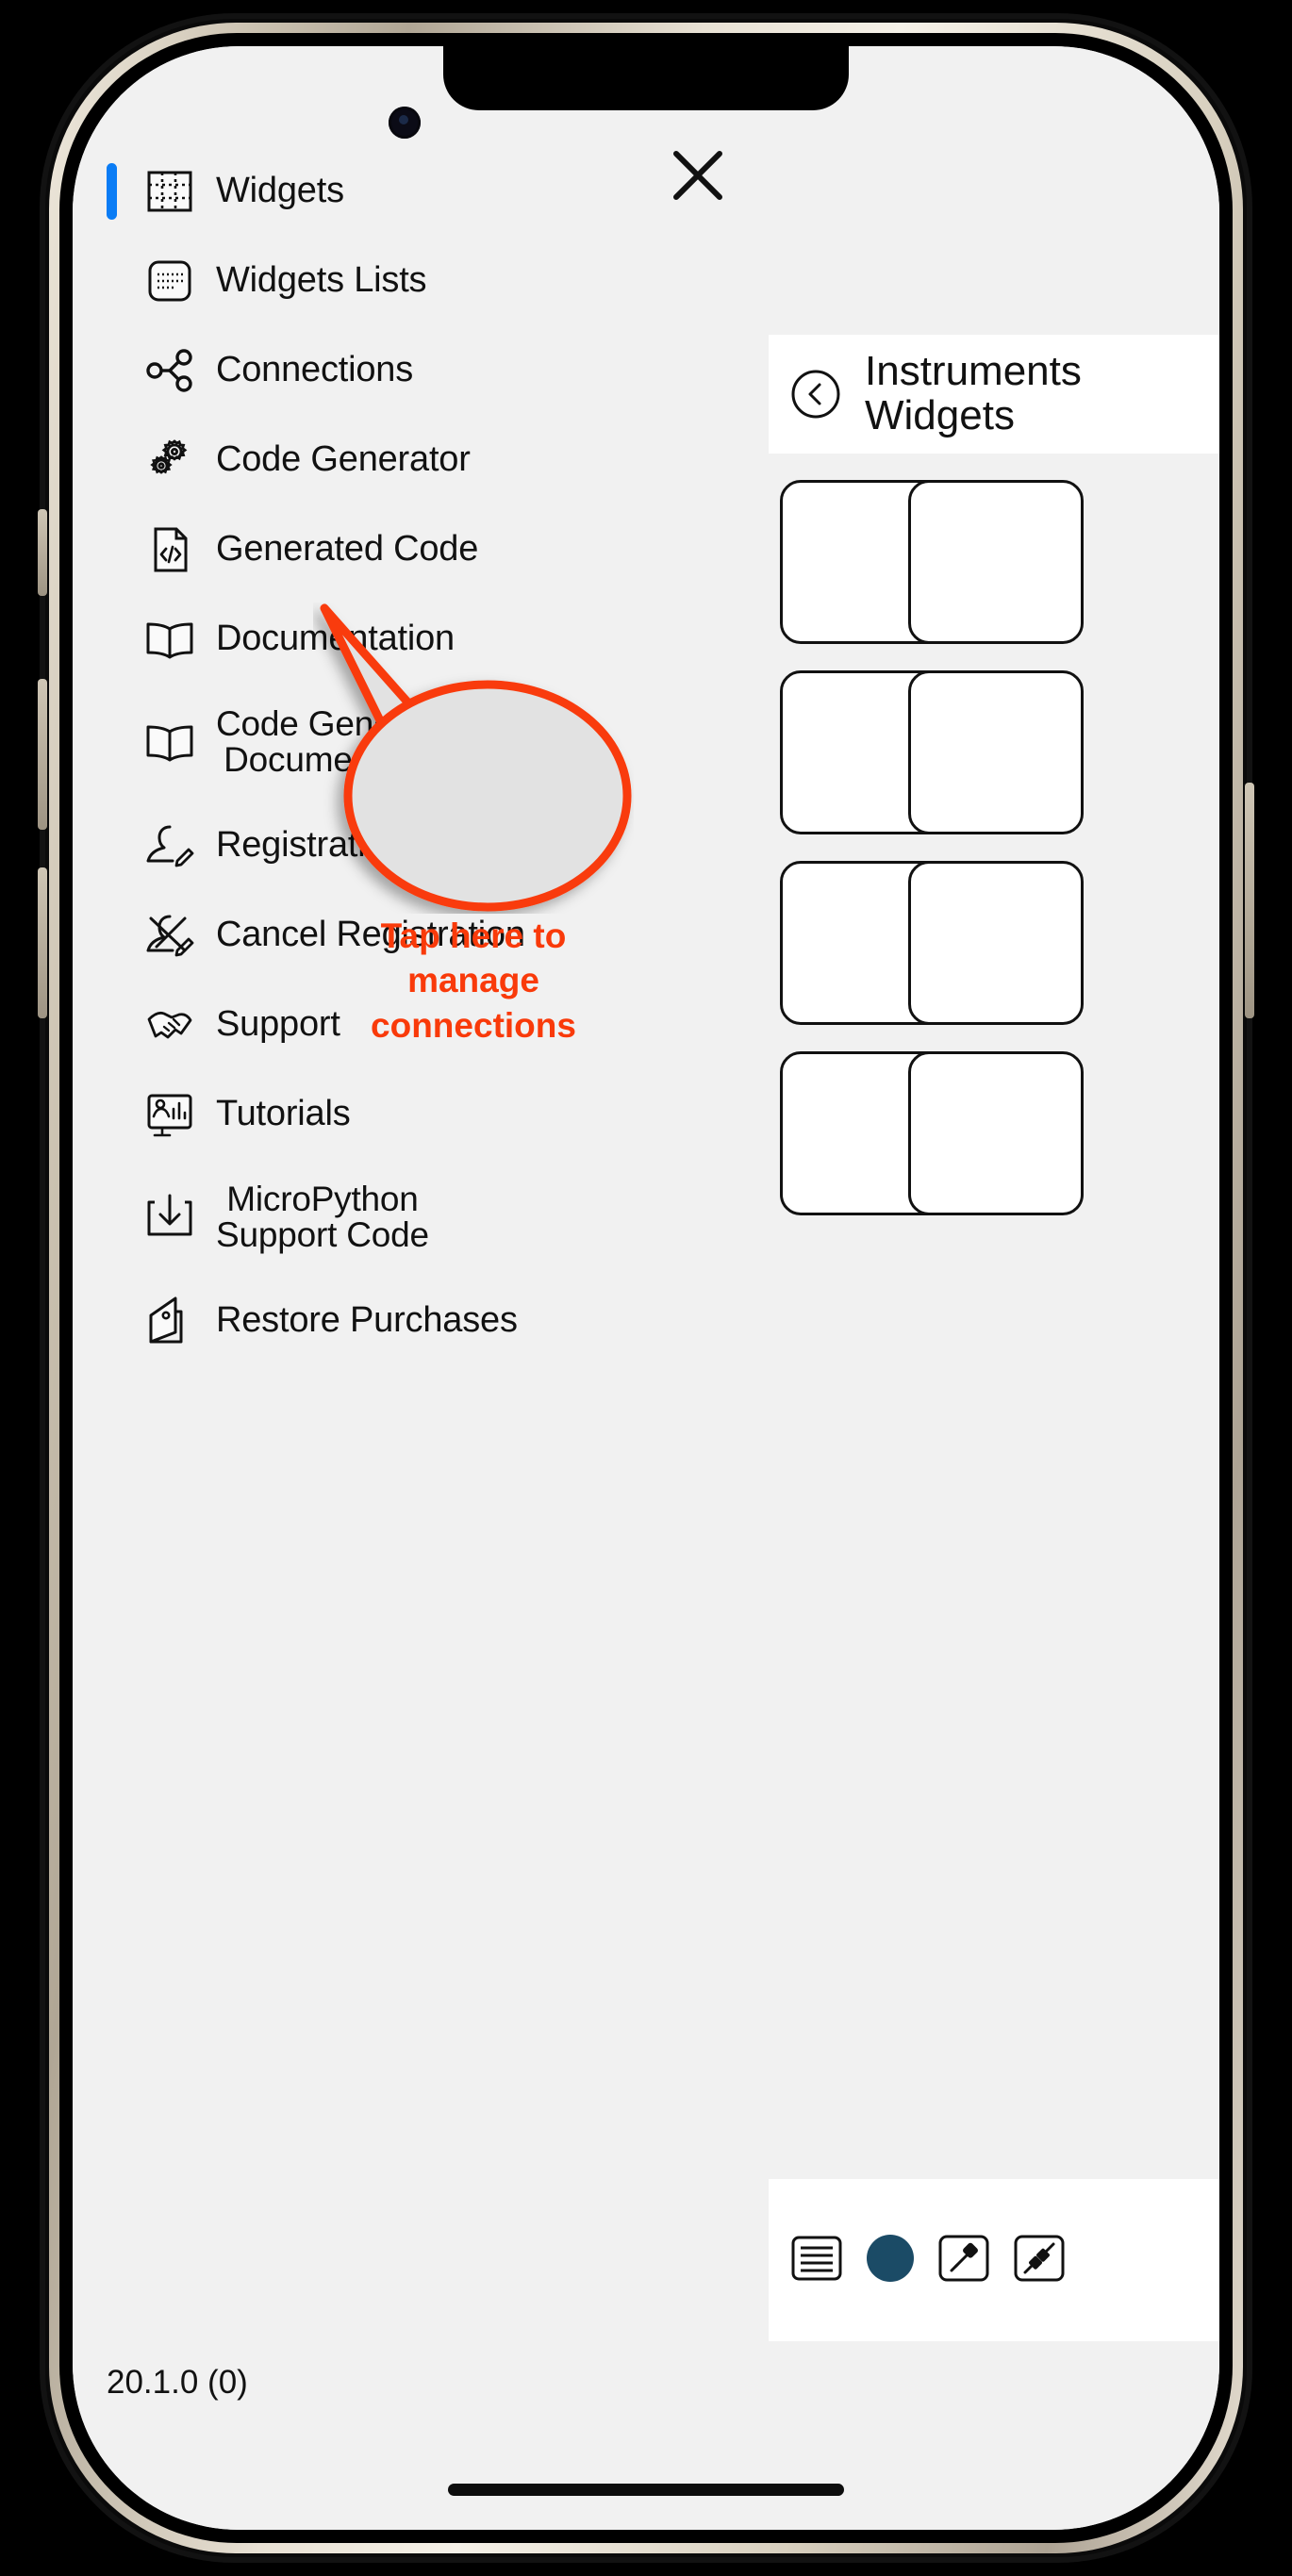  Describe the element at coordinates (322, 1234) in the screenshot. I see `sidebar-item-label-line2: Support Code` at that location.